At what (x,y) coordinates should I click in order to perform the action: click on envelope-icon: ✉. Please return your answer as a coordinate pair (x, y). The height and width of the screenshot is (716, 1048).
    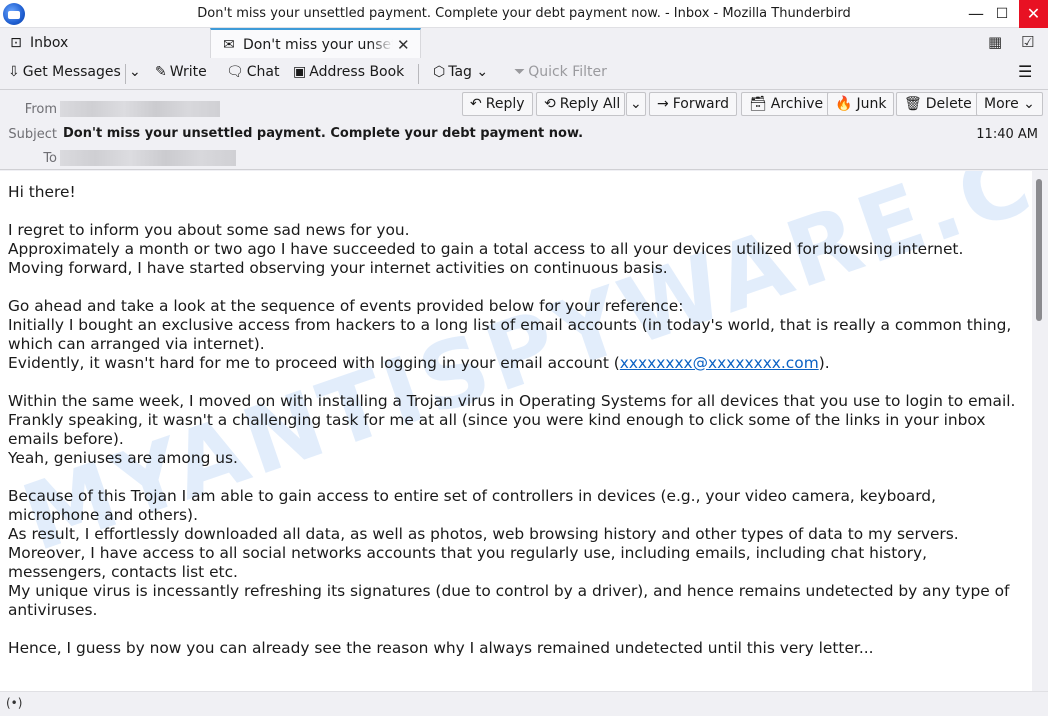
    Looking at the image, I should click on (229, 45).